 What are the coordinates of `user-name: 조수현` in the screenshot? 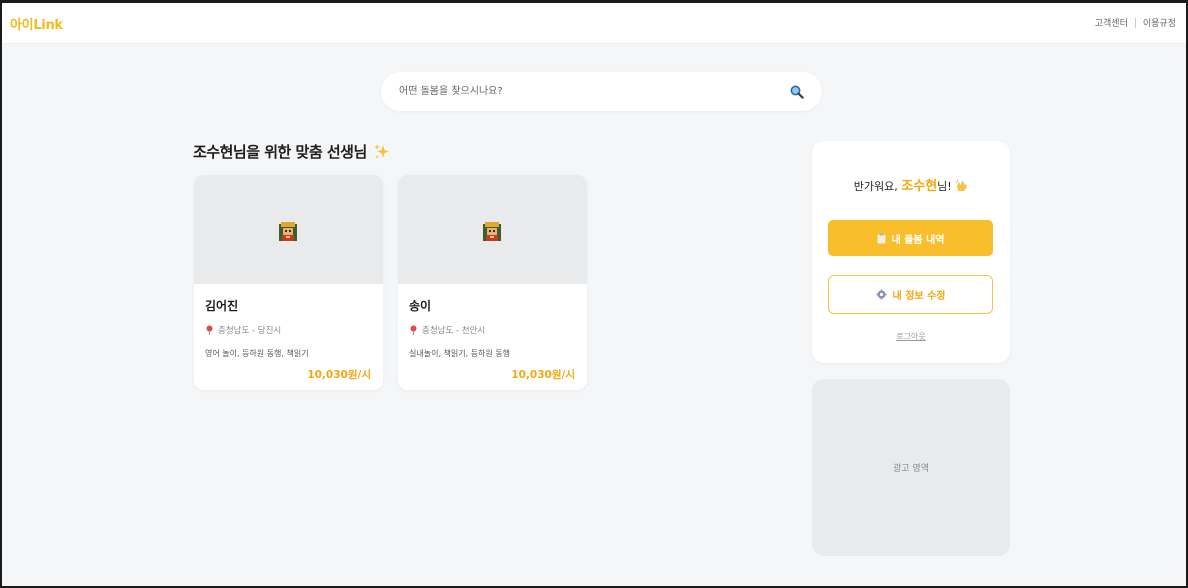 It's located at (919, 186).